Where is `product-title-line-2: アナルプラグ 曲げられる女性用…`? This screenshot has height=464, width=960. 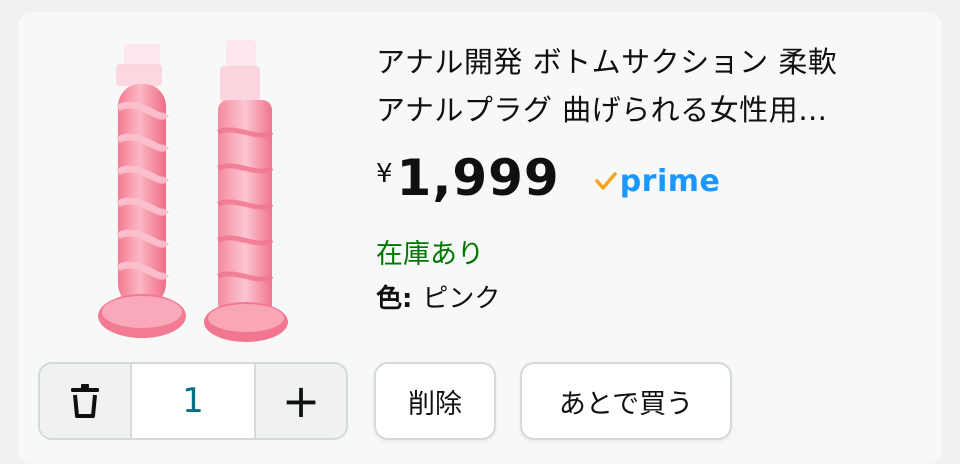 product-title-line-2: アナルプラグ 曲げられる女性用… is located at coordinates (602, 110).